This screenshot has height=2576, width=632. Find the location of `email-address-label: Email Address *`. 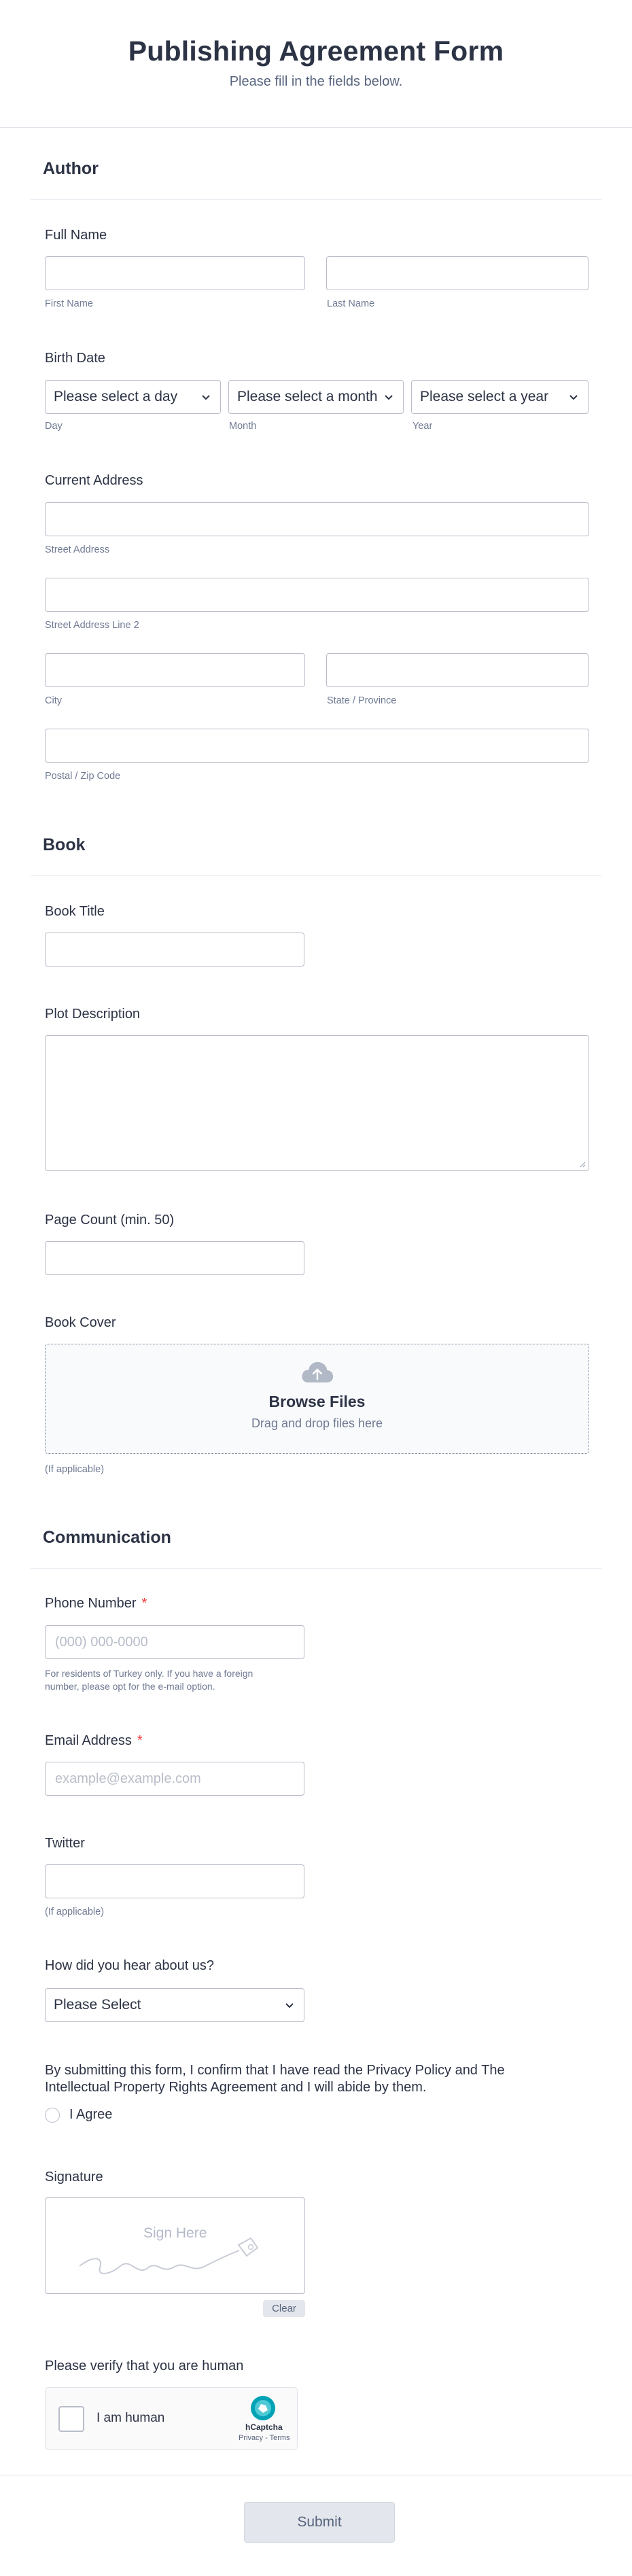

email-address-label: Email Address * is located at coordinates (94, 1741).